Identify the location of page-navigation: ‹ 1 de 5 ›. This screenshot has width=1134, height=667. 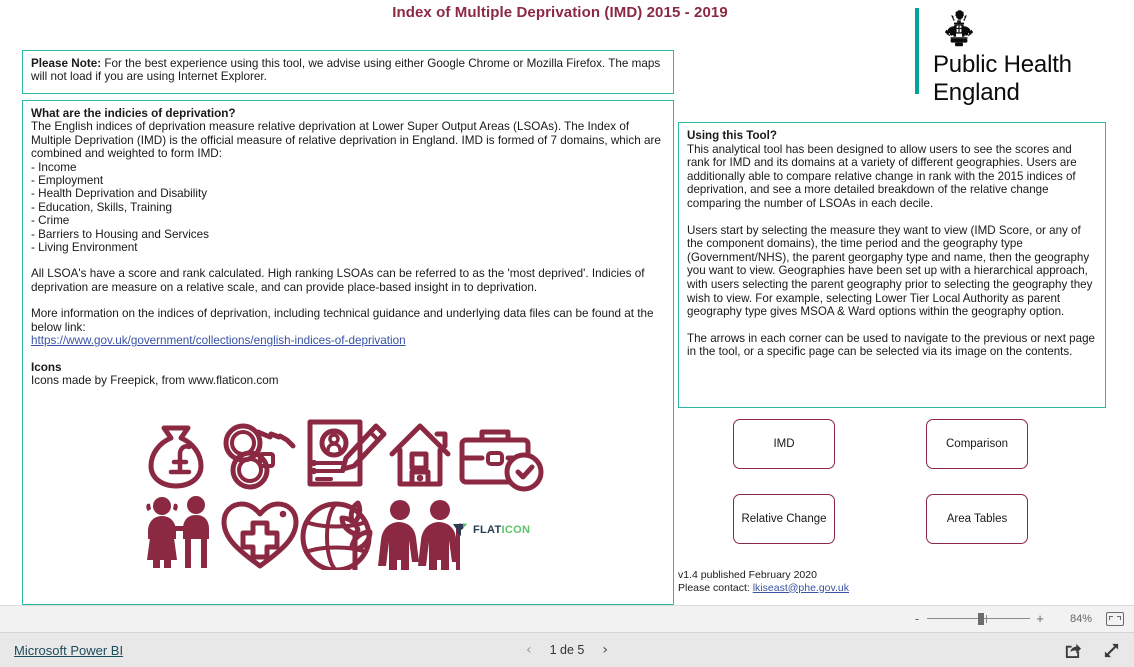
(567, 650).